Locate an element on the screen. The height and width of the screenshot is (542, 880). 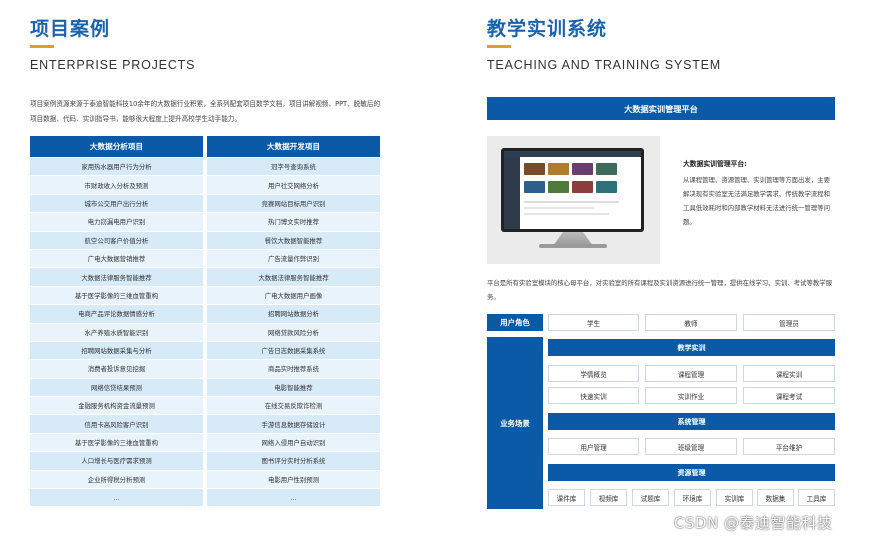
platform-title: 大数据实训管理平台: is located at coordinates (715, 164).